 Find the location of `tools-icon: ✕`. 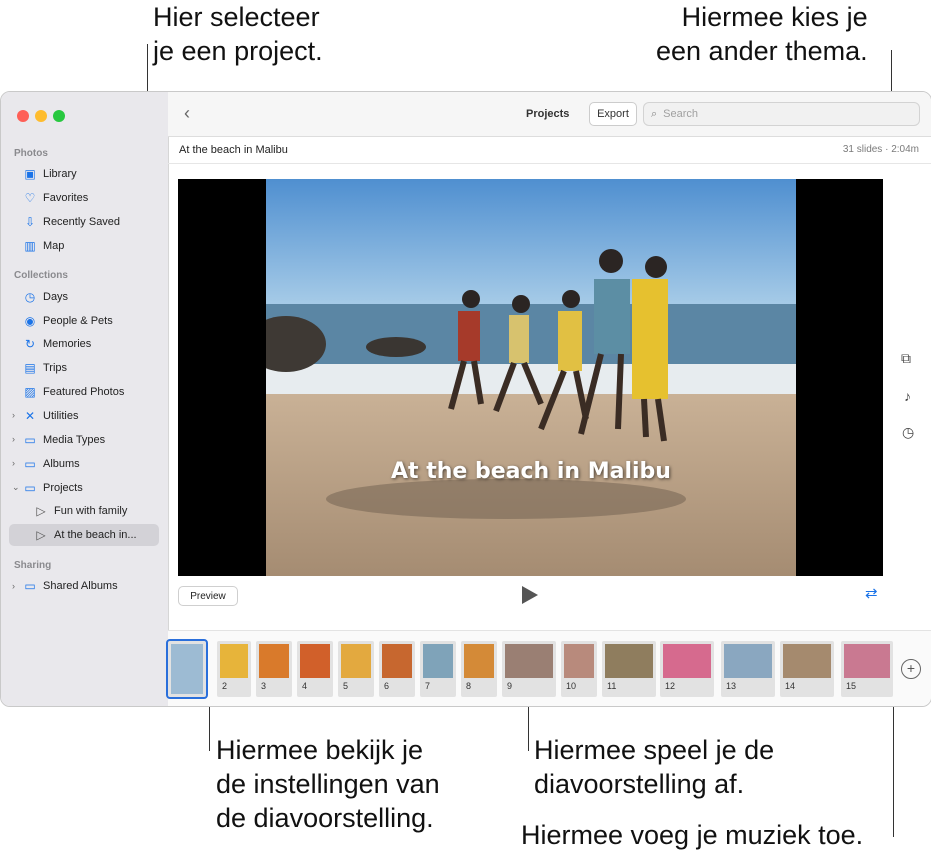

tools-icon: ✕ is located at coordinates (30, 416).